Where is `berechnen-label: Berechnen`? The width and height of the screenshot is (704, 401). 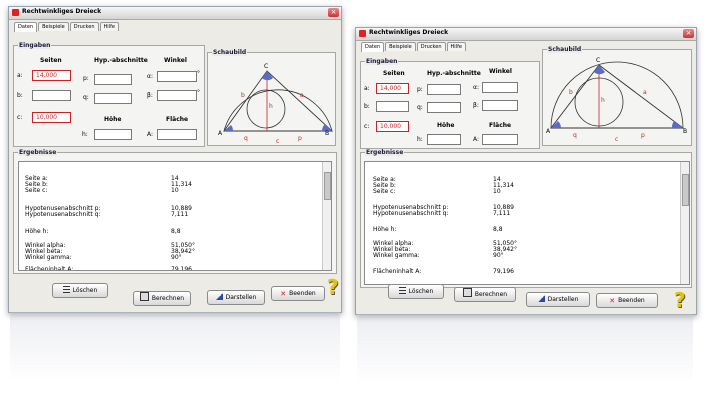 berechnen-label: Berechnen is located at coordinates (491, 294).